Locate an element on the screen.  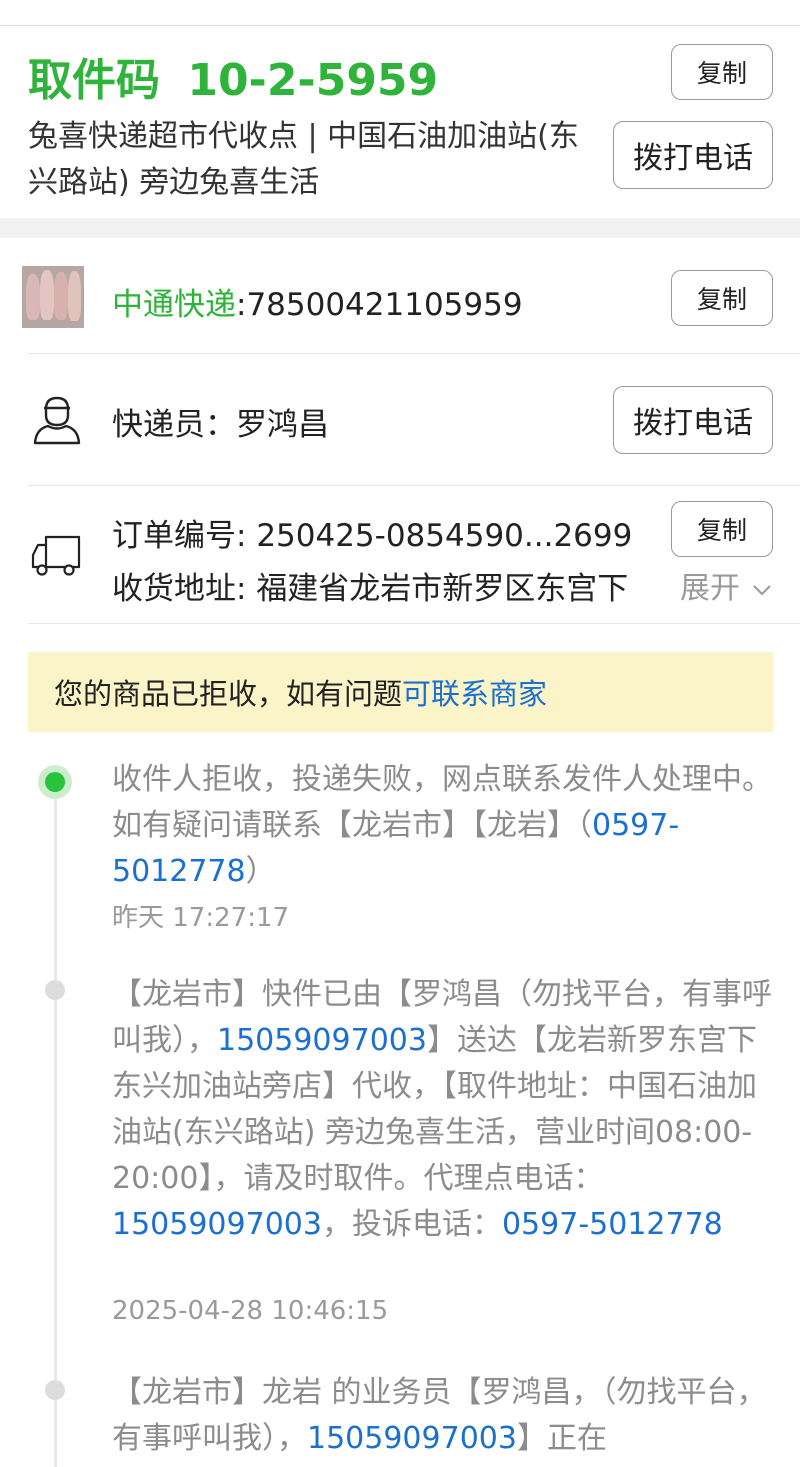
section-divider is located at coordinates (400, 228).